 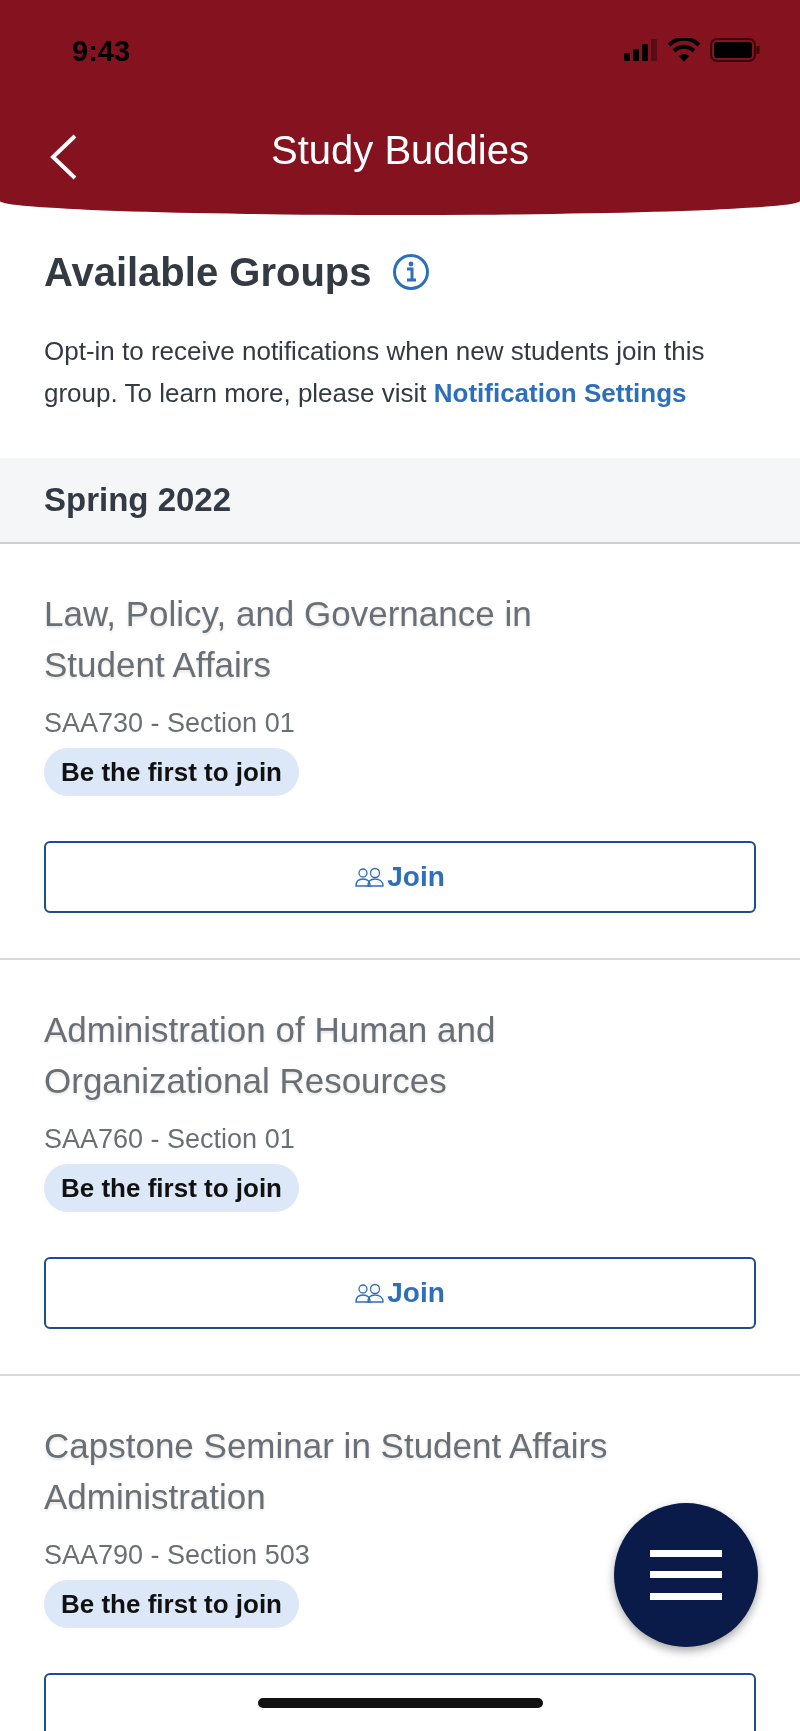 I want to click on status-time: 9:43, so click(x=101, y=51).